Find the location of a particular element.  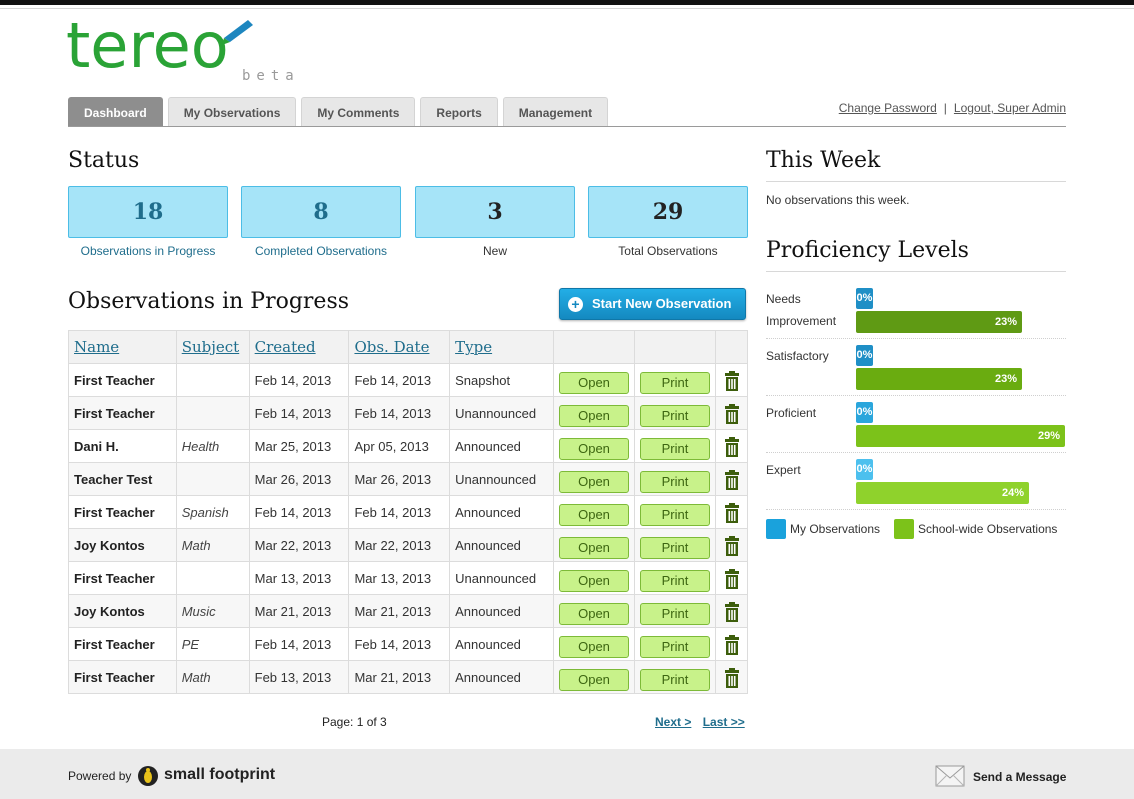

logo-wordmark: tereo is located at coordinates (147, 45).